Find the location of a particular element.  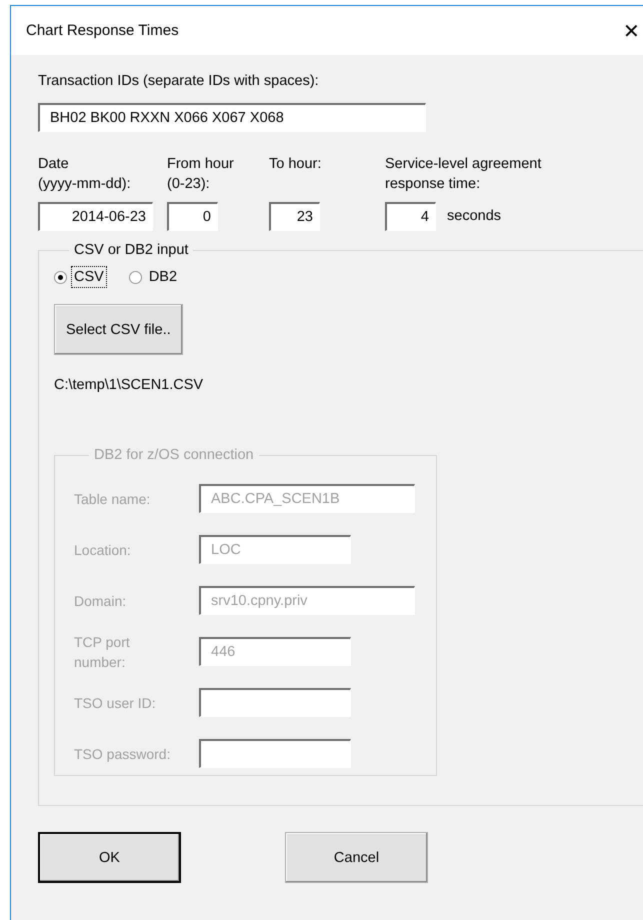

group-title: DB2 for z/OS connection is located at coordinates (174, 455).